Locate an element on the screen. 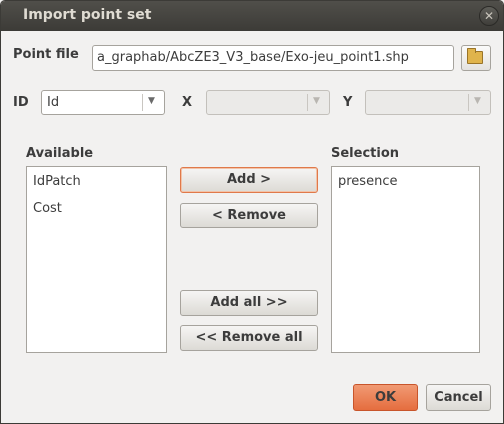 The height and width of the screenshot is (424, 504). cancel-button: Cancel is located at coordinates (458, 397).